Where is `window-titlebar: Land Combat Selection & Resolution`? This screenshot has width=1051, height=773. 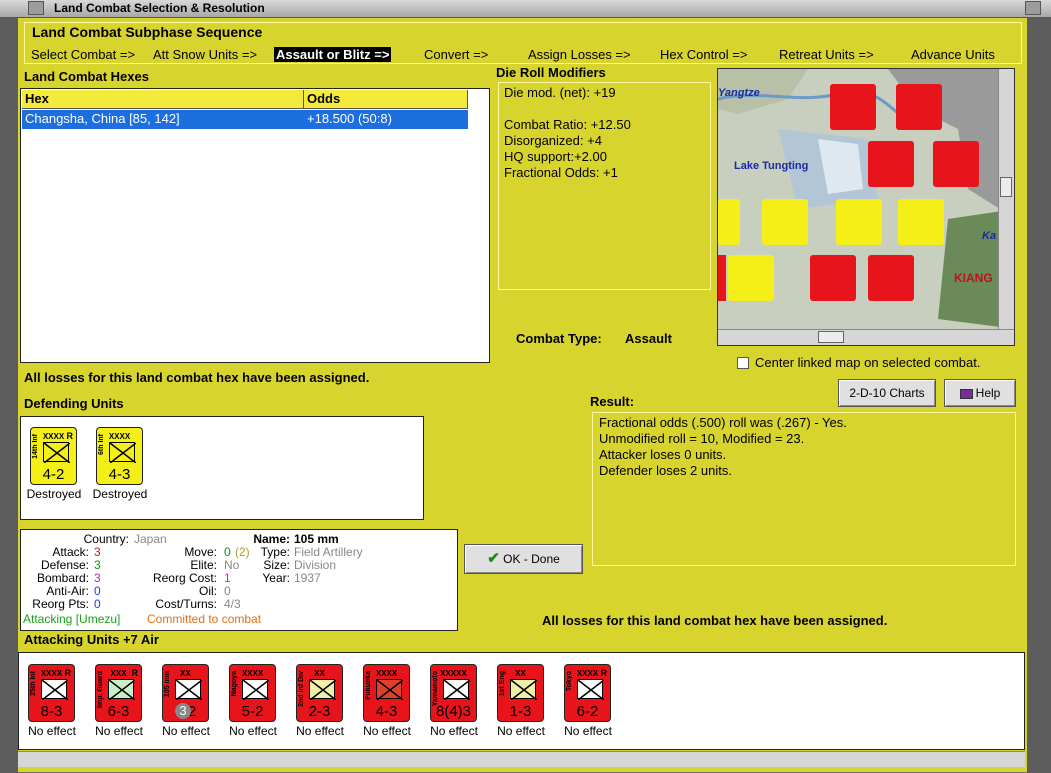 window-titlebar: Land Combat Selection & Resolution is located at coordinates (525, 9).